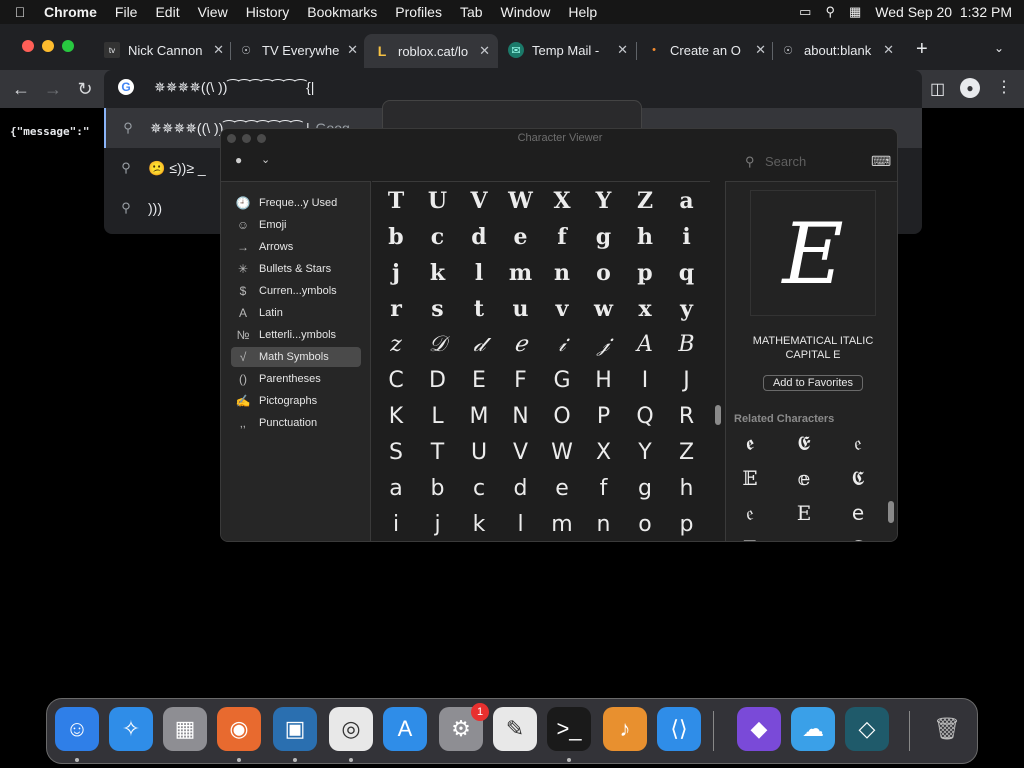  I want to click on character-cell: G, so click(562, 381).